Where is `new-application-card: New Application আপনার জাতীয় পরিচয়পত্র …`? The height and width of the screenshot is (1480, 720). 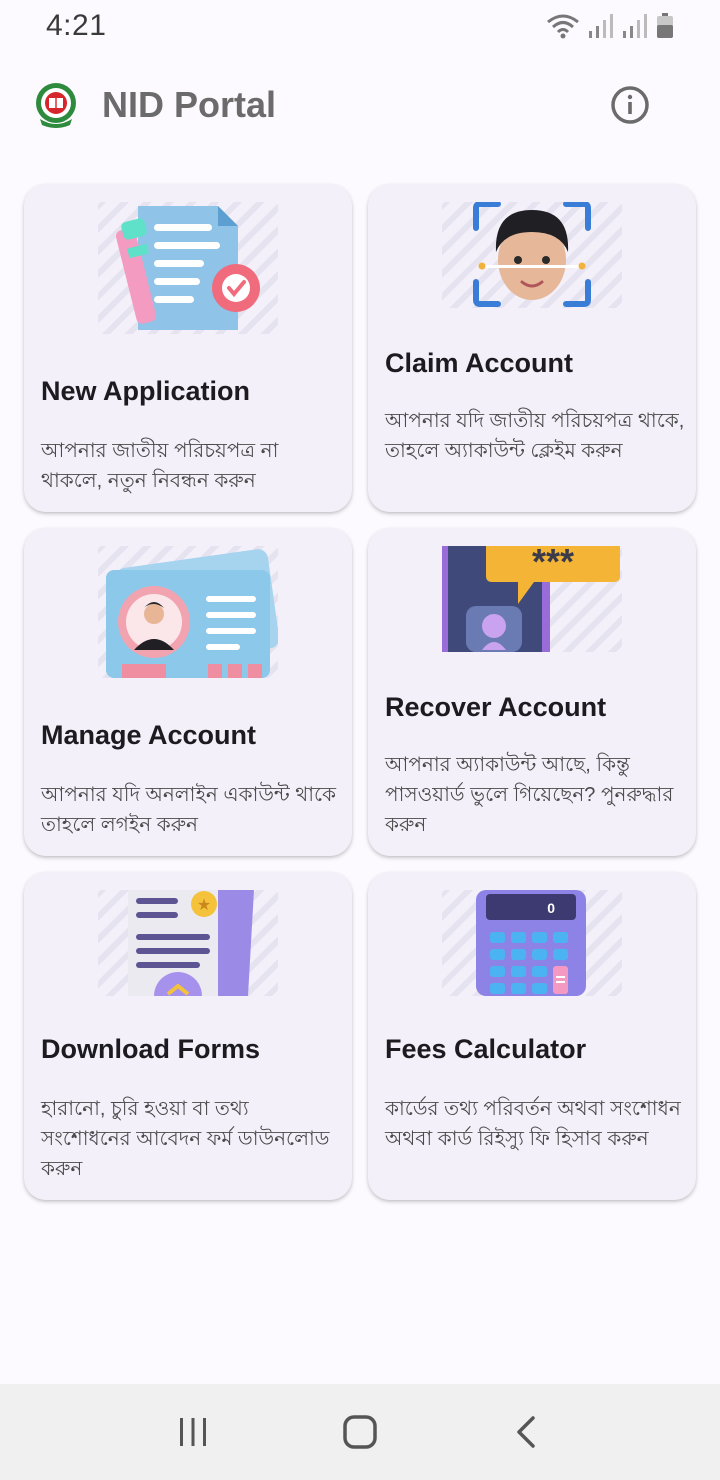 new-application-card: New Application আপনার জাতীয় পরিচয়পত্র … is located at coordinates (188, 348).